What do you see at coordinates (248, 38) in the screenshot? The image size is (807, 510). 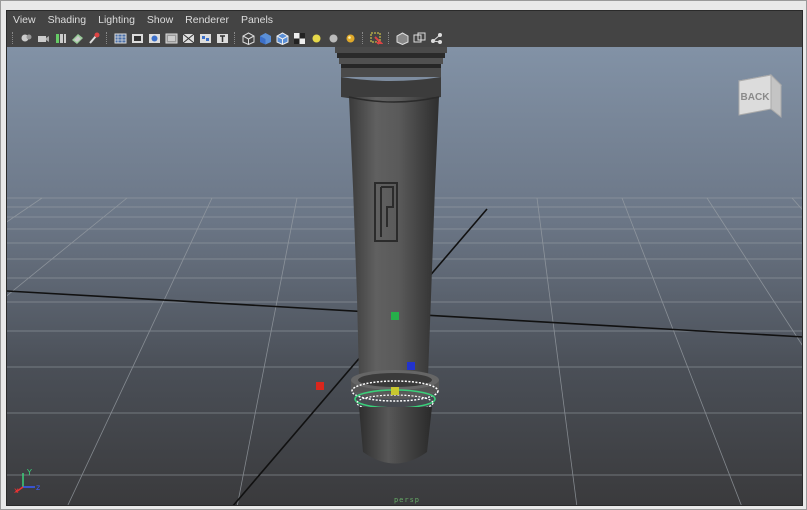 I see `wireframe-icon` at bounding box center [248, 38].